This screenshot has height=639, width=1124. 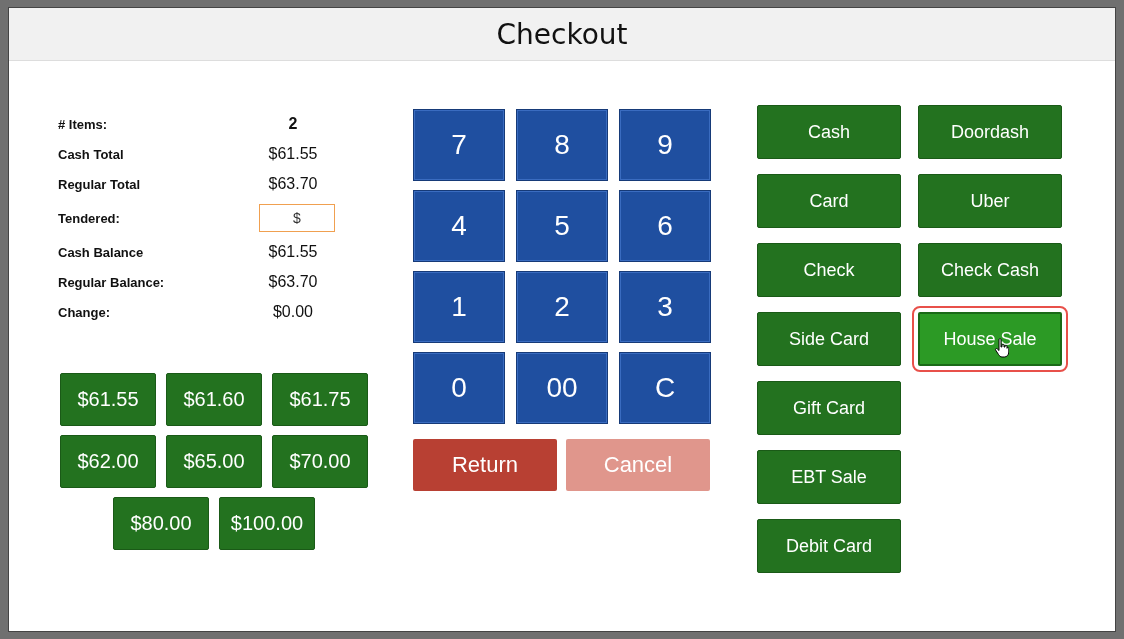 I want to click on keypad-key: 5, so click(x=562, y=226).